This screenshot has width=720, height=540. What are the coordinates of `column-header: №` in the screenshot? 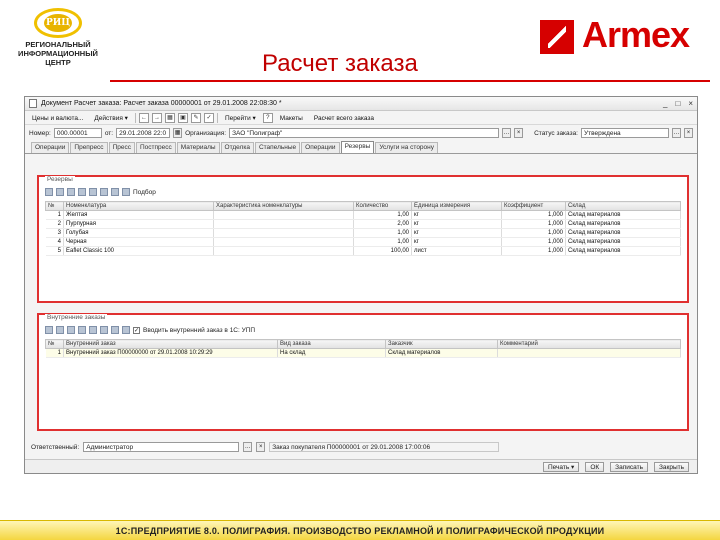 It's located at (54, 344).